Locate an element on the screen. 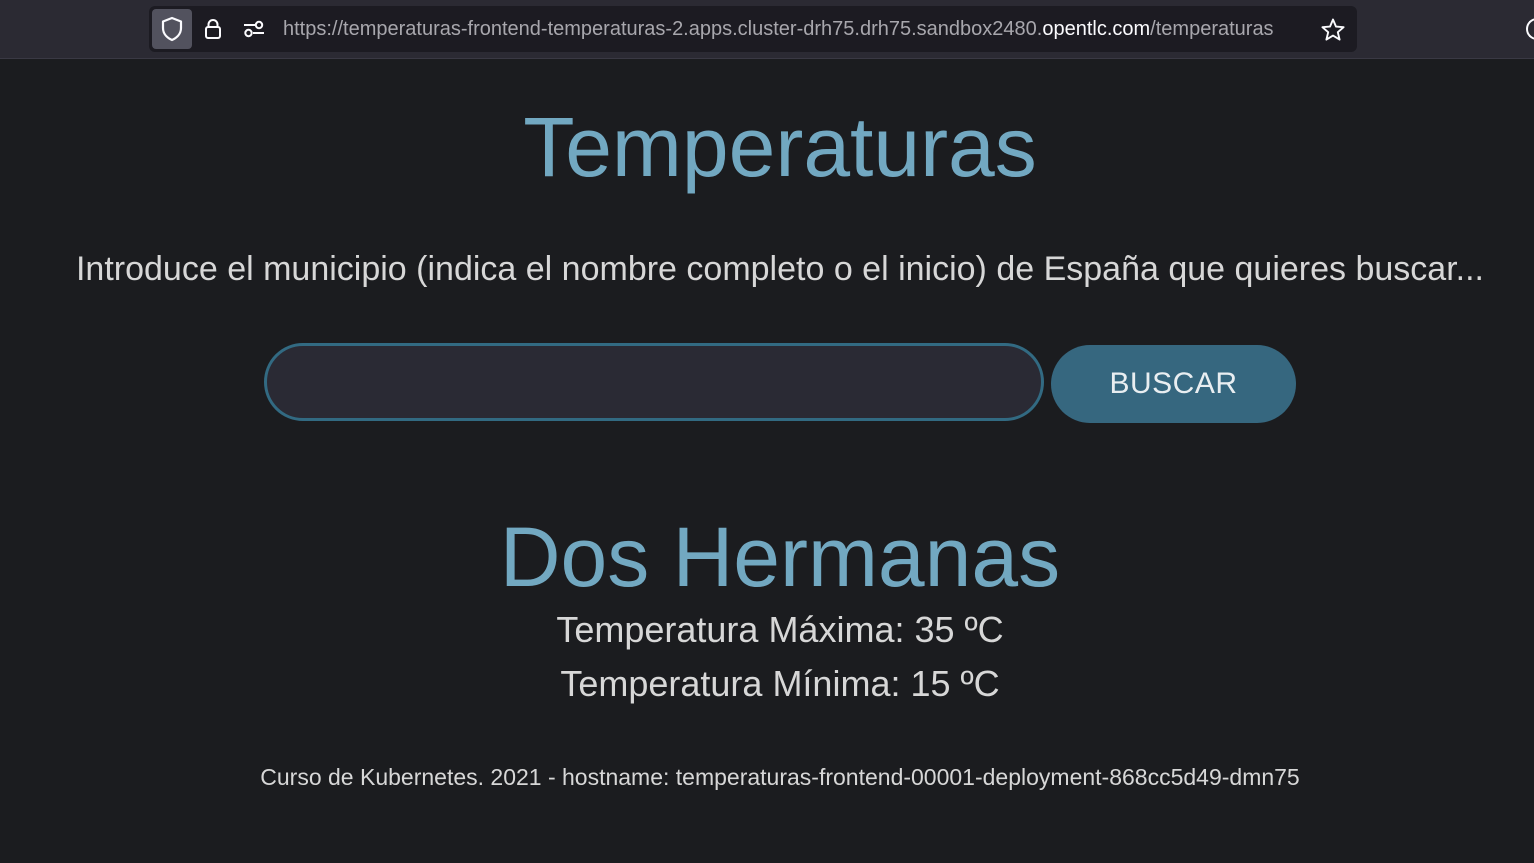 Image resolution: width=1534 pixels, height=863 pixels. sidebar-icon is located at coordinates (1530, 29).